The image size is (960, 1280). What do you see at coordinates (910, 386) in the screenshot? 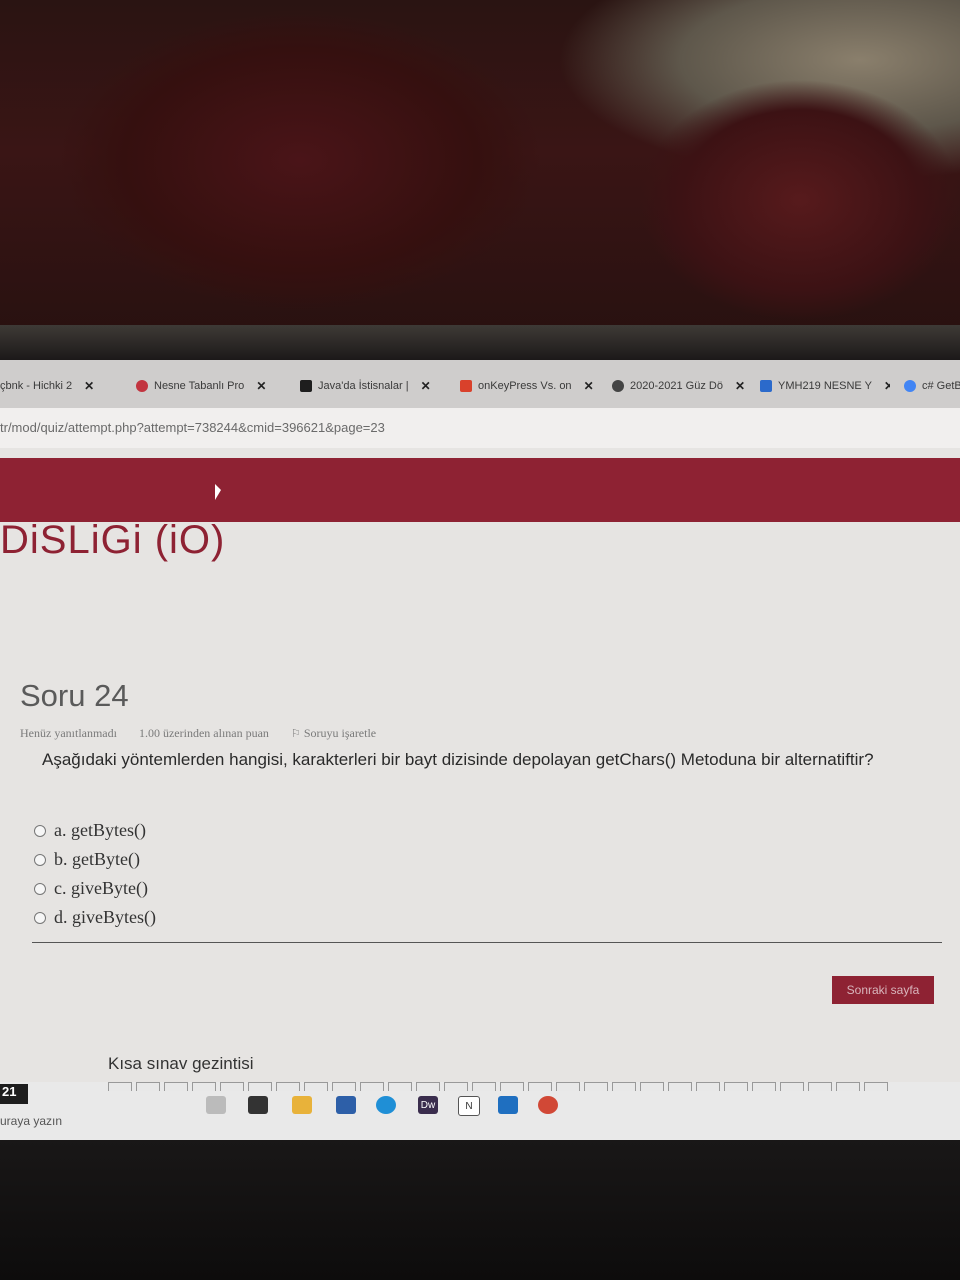
I see `google-icon` at bounding box center [910, 386].